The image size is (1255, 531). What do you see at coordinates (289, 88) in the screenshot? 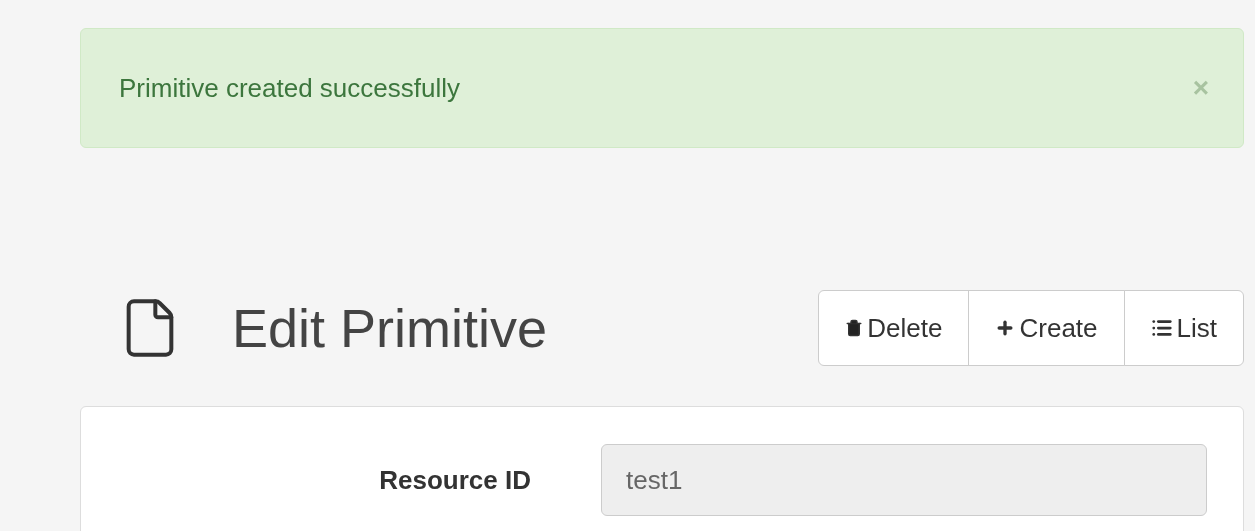
I see `alert-message: Primitive created successfully` at bounding box center [289, 88].